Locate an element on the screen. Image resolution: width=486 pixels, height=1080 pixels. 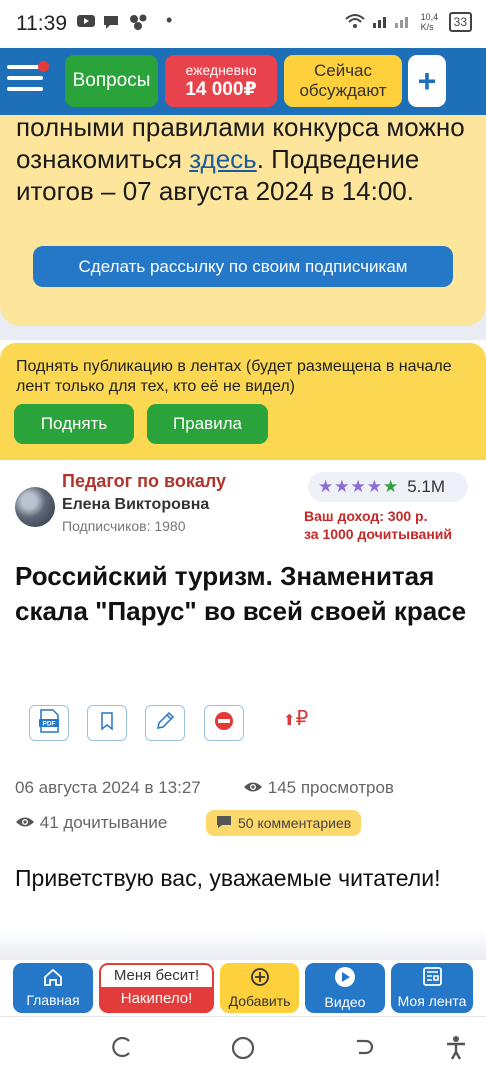
pdf-button: PDF is located at coordinates (49, 723).